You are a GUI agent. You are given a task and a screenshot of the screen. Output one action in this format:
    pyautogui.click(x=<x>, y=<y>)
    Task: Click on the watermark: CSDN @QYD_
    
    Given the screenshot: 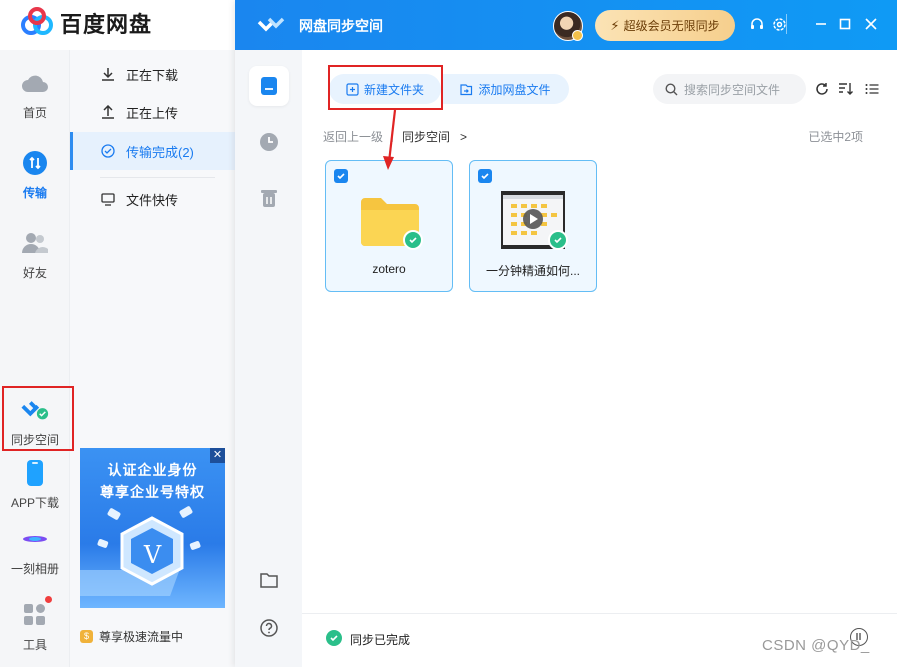 What is the action you would take?
    pyautogui.click(x=816, y=645)
    